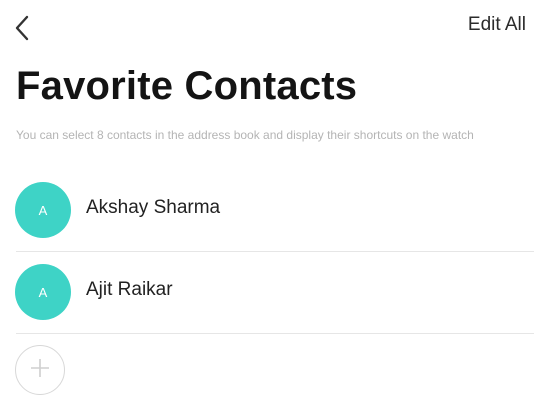 This screenshot has width=534, height=401. What do you see at coordinates (267, 28) in the screenshot?
I see `top-bar: Edit All` at bounding box center [267, 28].